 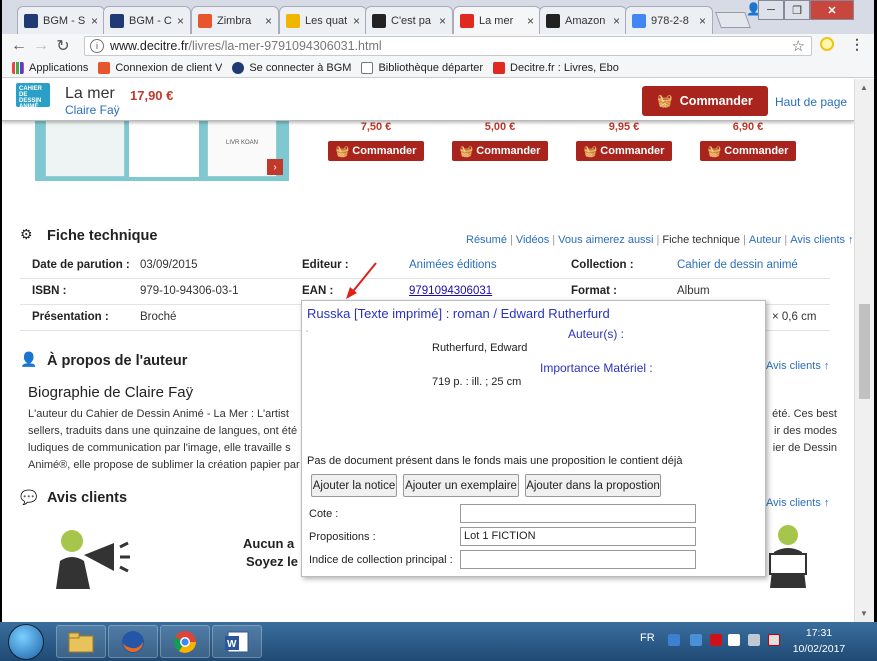 What do you see at coordinates (185, 641) in the screenshot?
I see `taskbar-chrome` at bounding box center [185, 641].